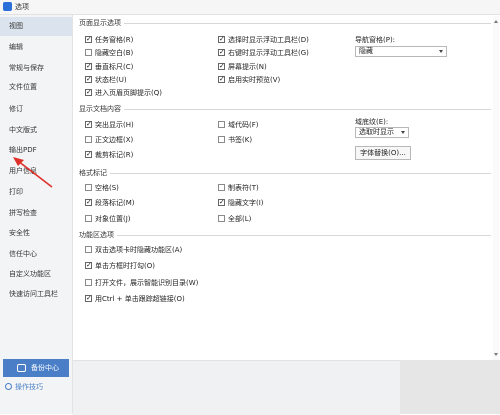  What do you see at coordinates (102, 188) in the screenshot?
I see `checkbox-spaces: 空格(S)` at bounding box center [102, 188].